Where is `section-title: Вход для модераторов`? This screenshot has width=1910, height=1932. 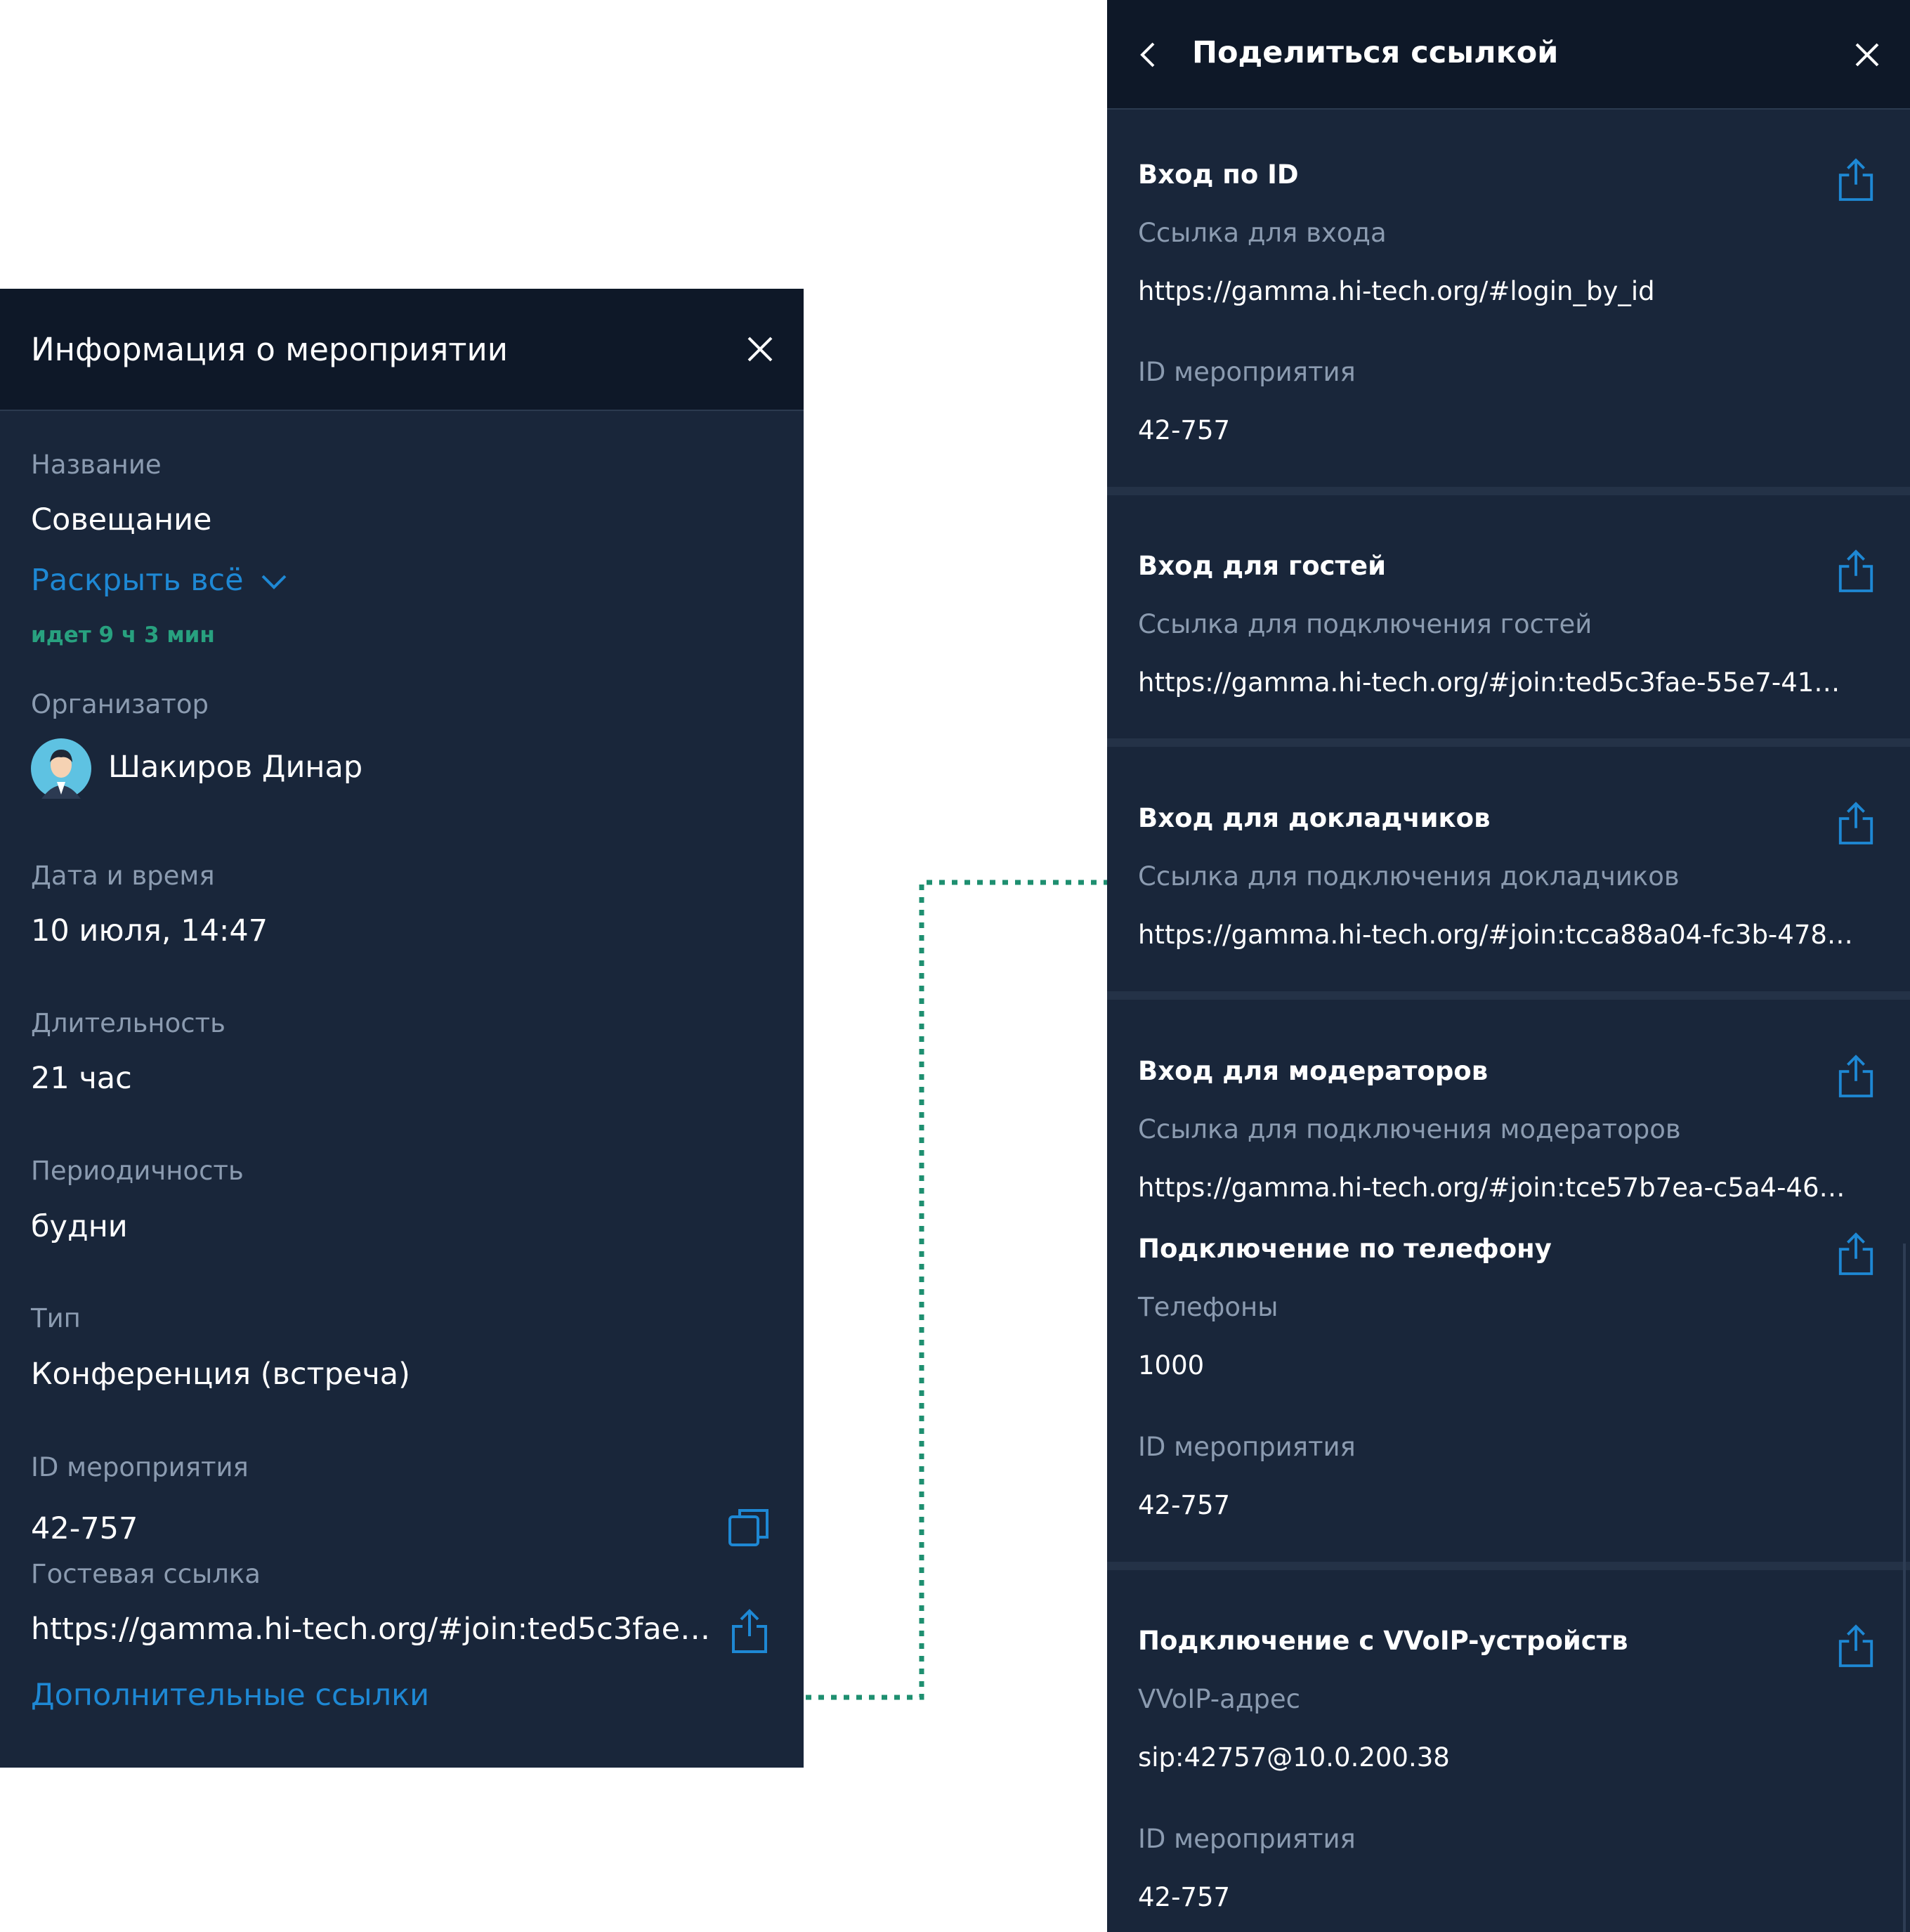
section-title: Вход для модераторов is located at coordinates (1314, 1071).